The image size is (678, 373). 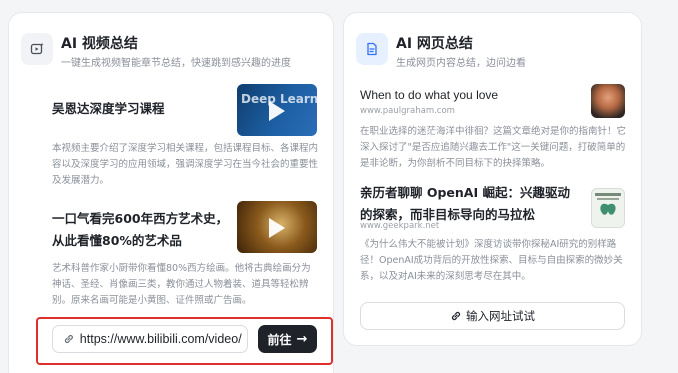 What do you see at coordinates (163, 339) in the screenshot?
I see `video-url-input` at bounding box center [163, 339].